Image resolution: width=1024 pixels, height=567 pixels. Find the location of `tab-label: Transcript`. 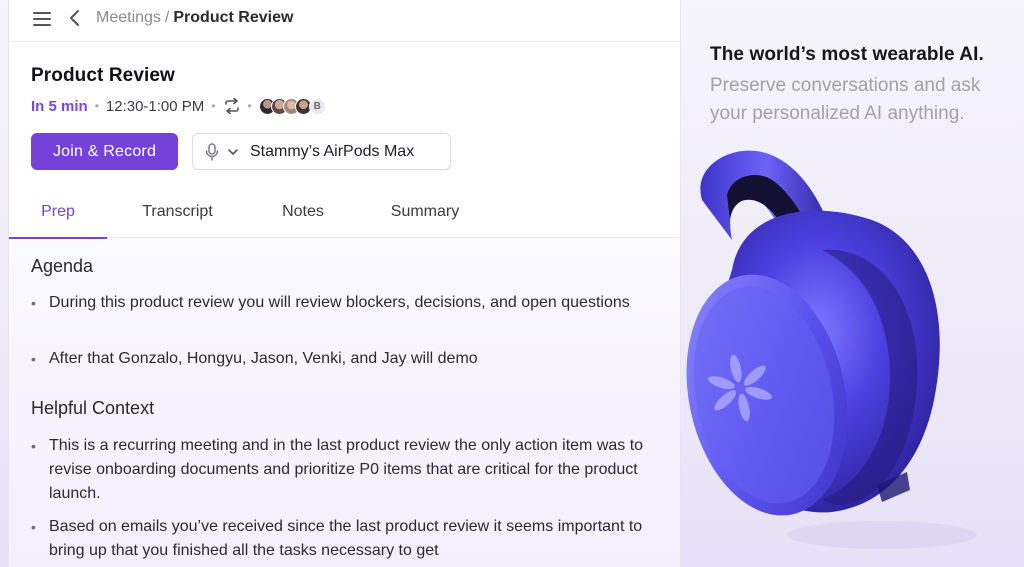

tab-label: Transcript is located at coordinates (177, 211).